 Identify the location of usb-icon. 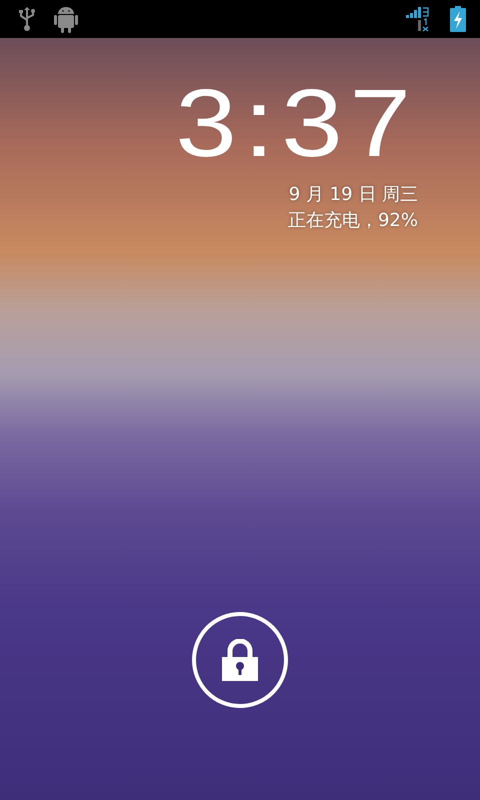
(27, 19).